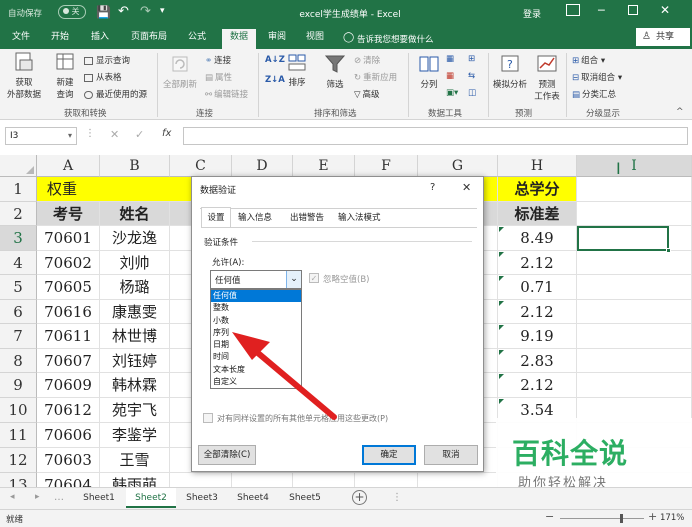 This screenshot has width=692, height=527. I want to click on zoom-slider-thumb, so click(621, 518).